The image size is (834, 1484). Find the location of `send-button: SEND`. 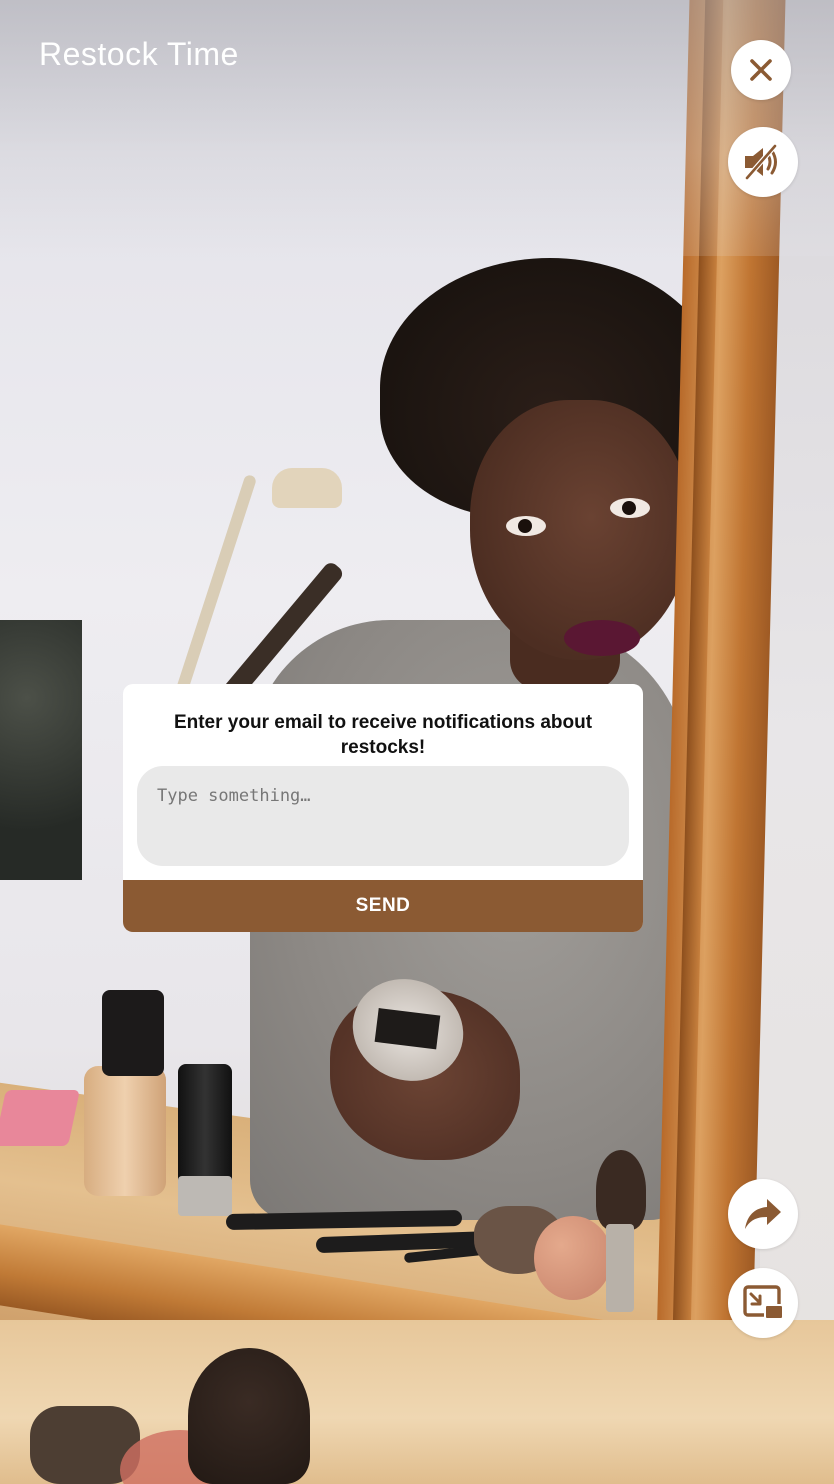

send-button: SEND is located at coordinates (383, 906).